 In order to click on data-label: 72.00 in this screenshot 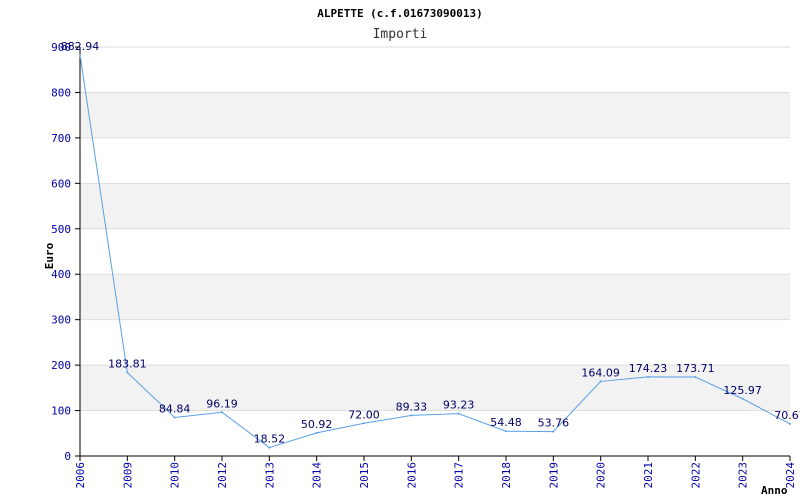, I will do `click(364, 414)`.